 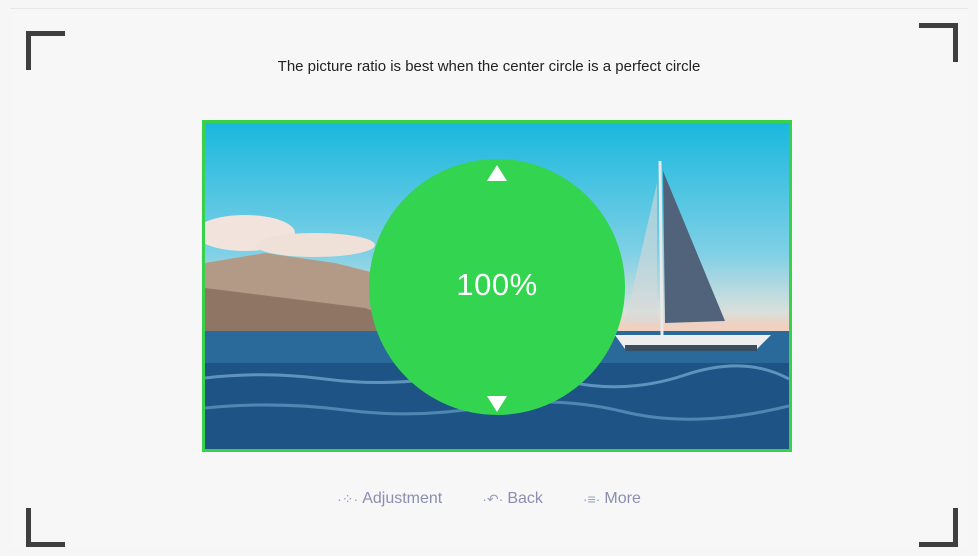 What do you see at coordinates (694, 247) in the screenshot?
I see `mainsail` at bounding box center [694, 247].